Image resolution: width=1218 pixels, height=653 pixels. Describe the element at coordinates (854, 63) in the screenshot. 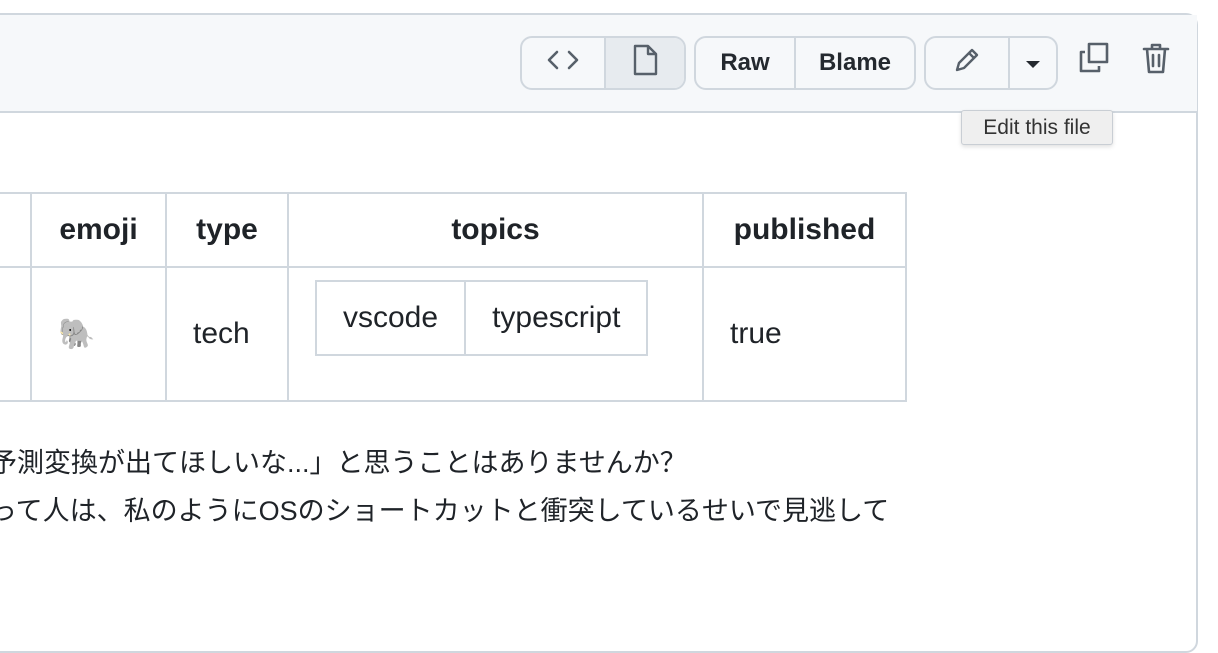

I see `blame-button: Blame` at that location.